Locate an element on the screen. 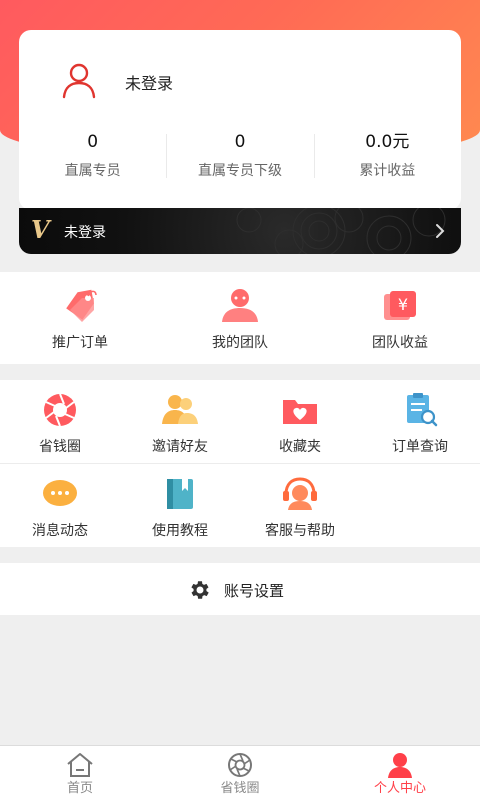  tutorial-label: 使用教程 is located at coordinates (180, 531).